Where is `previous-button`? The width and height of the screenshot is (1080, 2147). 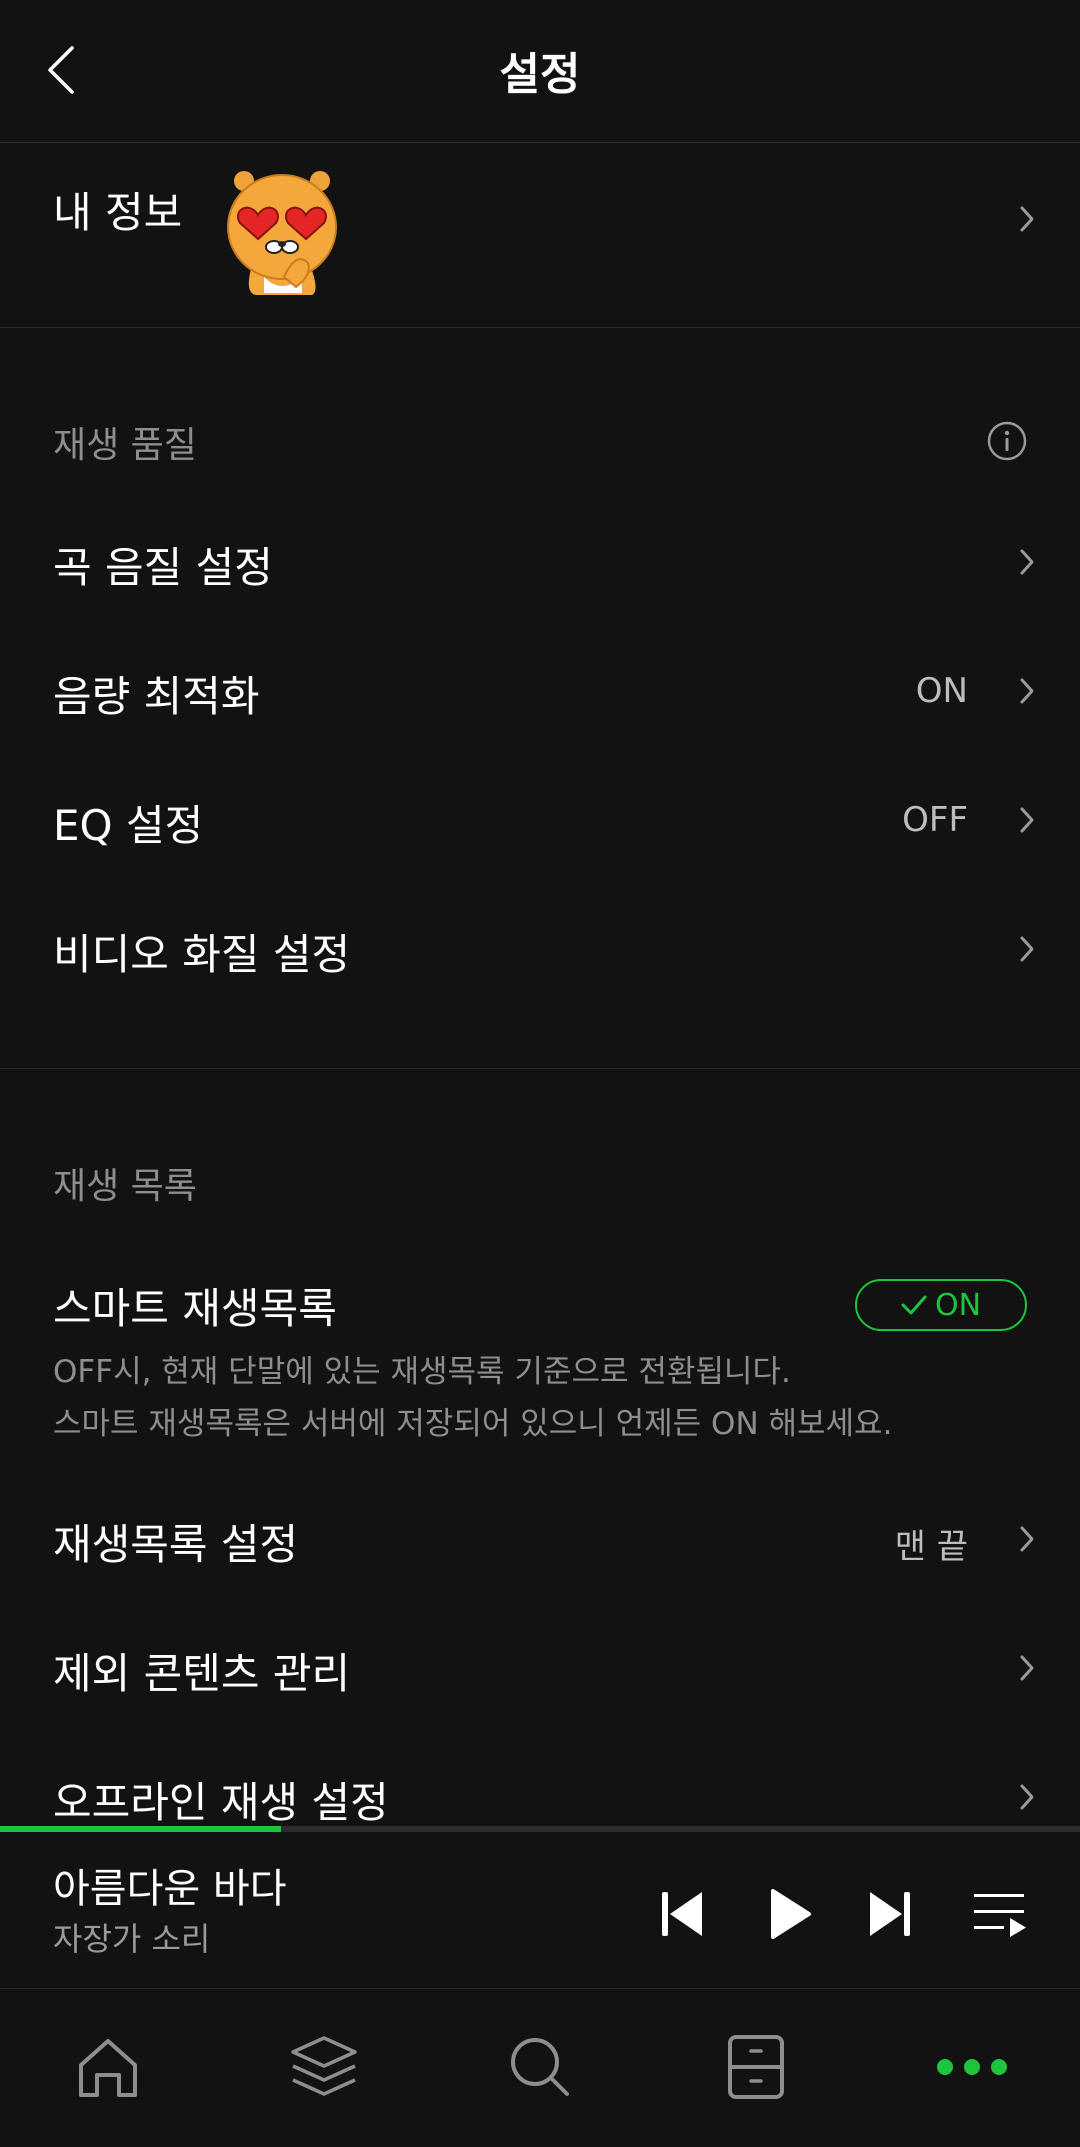
previous-button is located at coordinates (682, 1914).